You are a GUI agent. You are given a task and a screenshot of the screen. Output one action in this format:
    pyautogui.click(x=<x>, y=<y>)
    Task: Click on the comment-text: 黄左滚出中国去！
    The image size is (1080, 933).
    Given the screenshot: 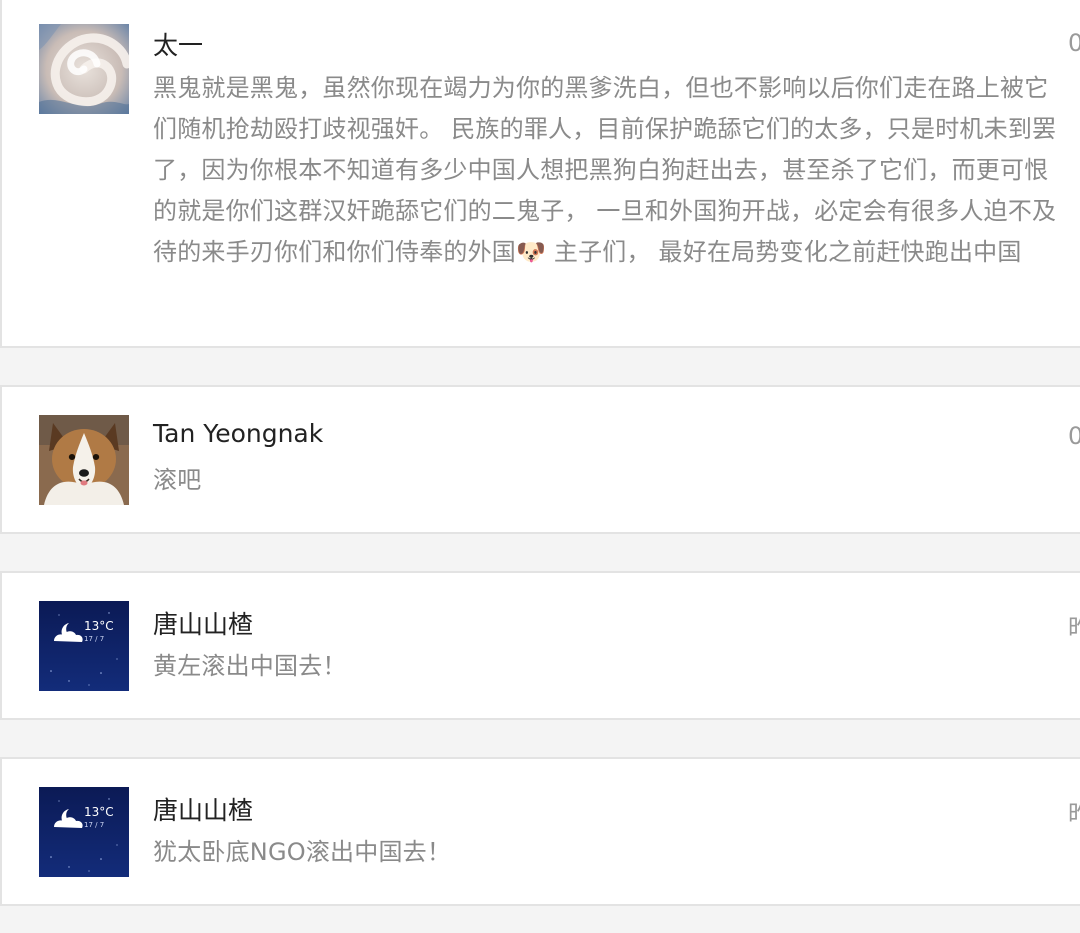 What is the action you would take?
    pyautogui.click(x=250, y=666)
    